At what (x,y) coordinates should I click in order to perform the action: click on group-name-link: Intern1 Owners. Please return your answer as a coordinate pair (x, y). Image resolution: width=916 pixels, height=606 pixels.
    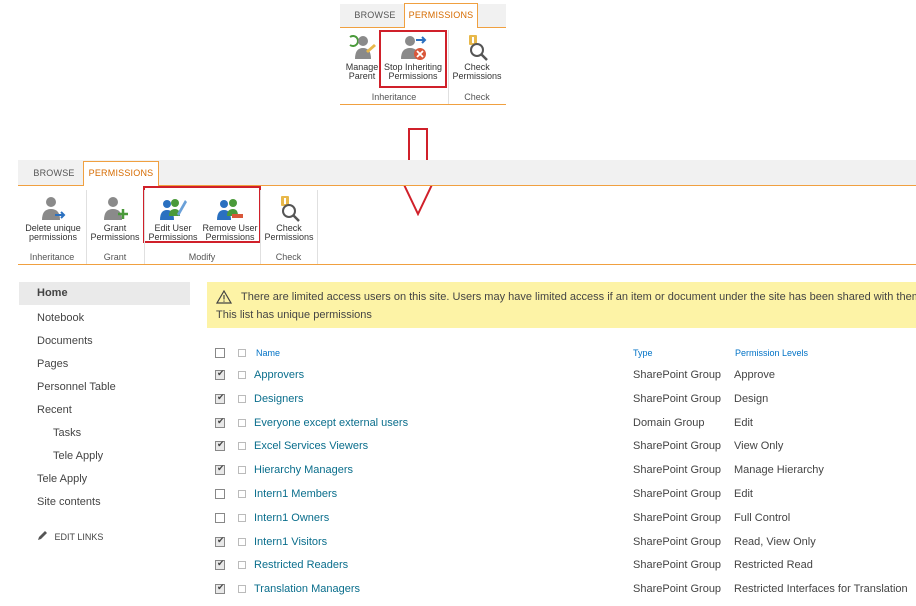
    Looking at the image, I should click on (291, 518).